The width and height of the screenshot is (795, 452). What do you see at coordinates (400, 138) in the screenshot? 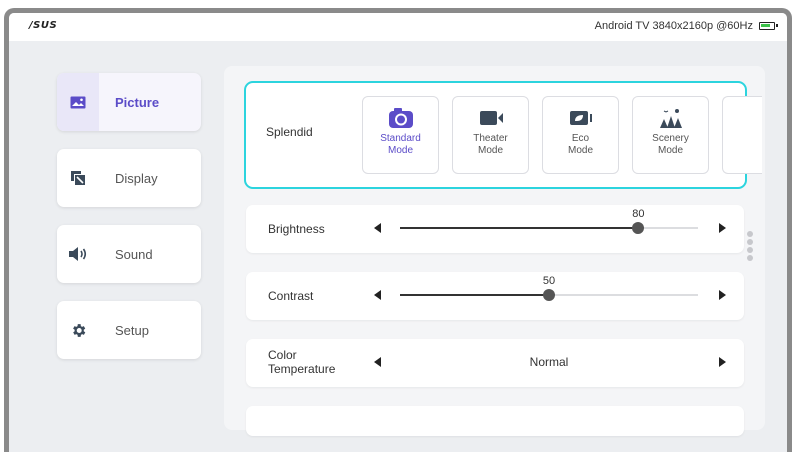
I see `mode-label-line1: Standard` at bounding box center [400, 138].